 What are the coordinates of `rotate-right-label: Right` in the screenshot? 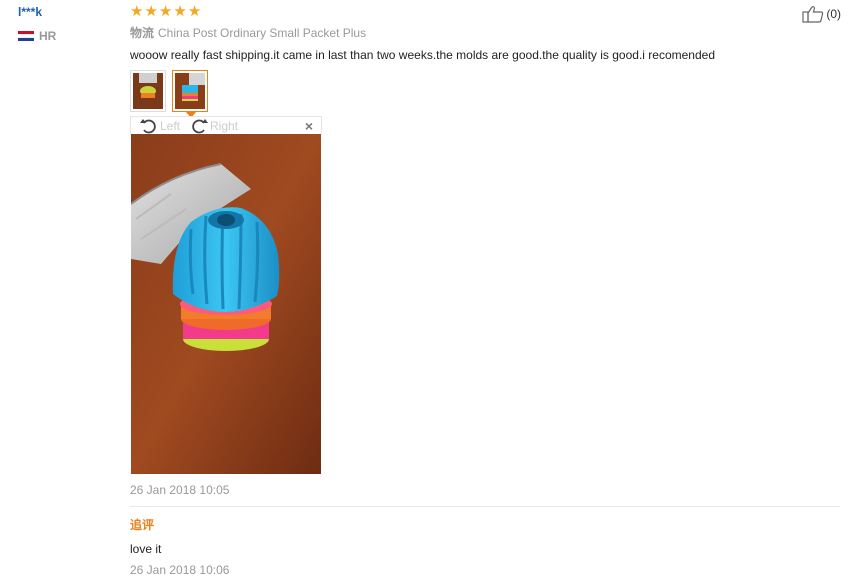 It's located at (224, 126).